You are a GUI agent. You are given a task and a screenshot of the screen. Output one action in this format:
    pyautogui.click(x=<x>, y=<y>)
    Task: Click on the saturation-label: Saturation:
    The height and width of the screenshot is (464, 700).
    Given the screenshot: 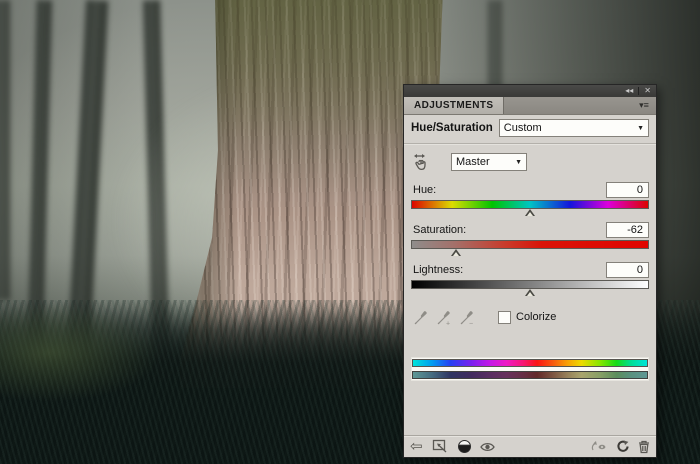 What is the action you would take?
    pyautogui.click(x=440, y=229)
    